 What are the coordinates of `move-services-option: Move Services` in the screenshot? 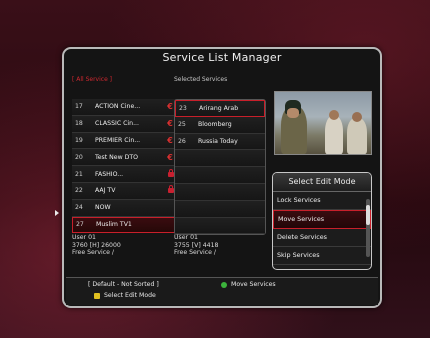 It's located at (322, 219).